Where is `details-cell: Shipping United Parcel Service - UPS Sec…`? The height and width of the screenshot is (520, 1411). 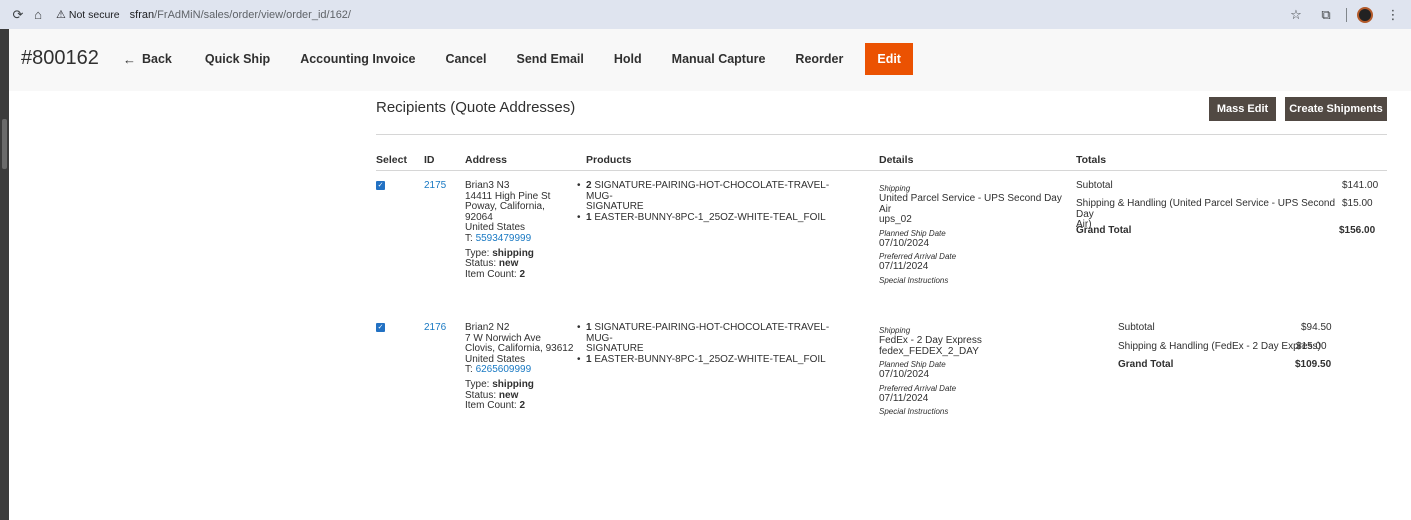
details-cell: Shipping United Parcel Service - UPS Sec… is located at coordinates (971, 233).